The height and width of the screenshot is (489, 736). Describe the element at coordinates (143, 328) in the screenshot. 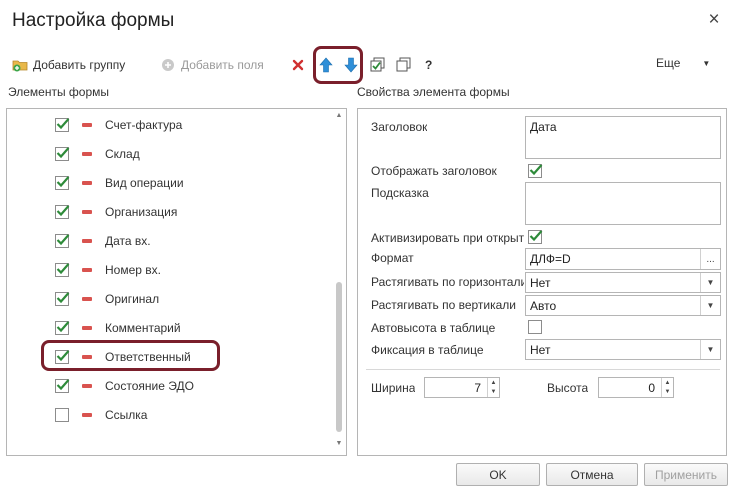

I see `list-item-label: Комментарий` at that location.